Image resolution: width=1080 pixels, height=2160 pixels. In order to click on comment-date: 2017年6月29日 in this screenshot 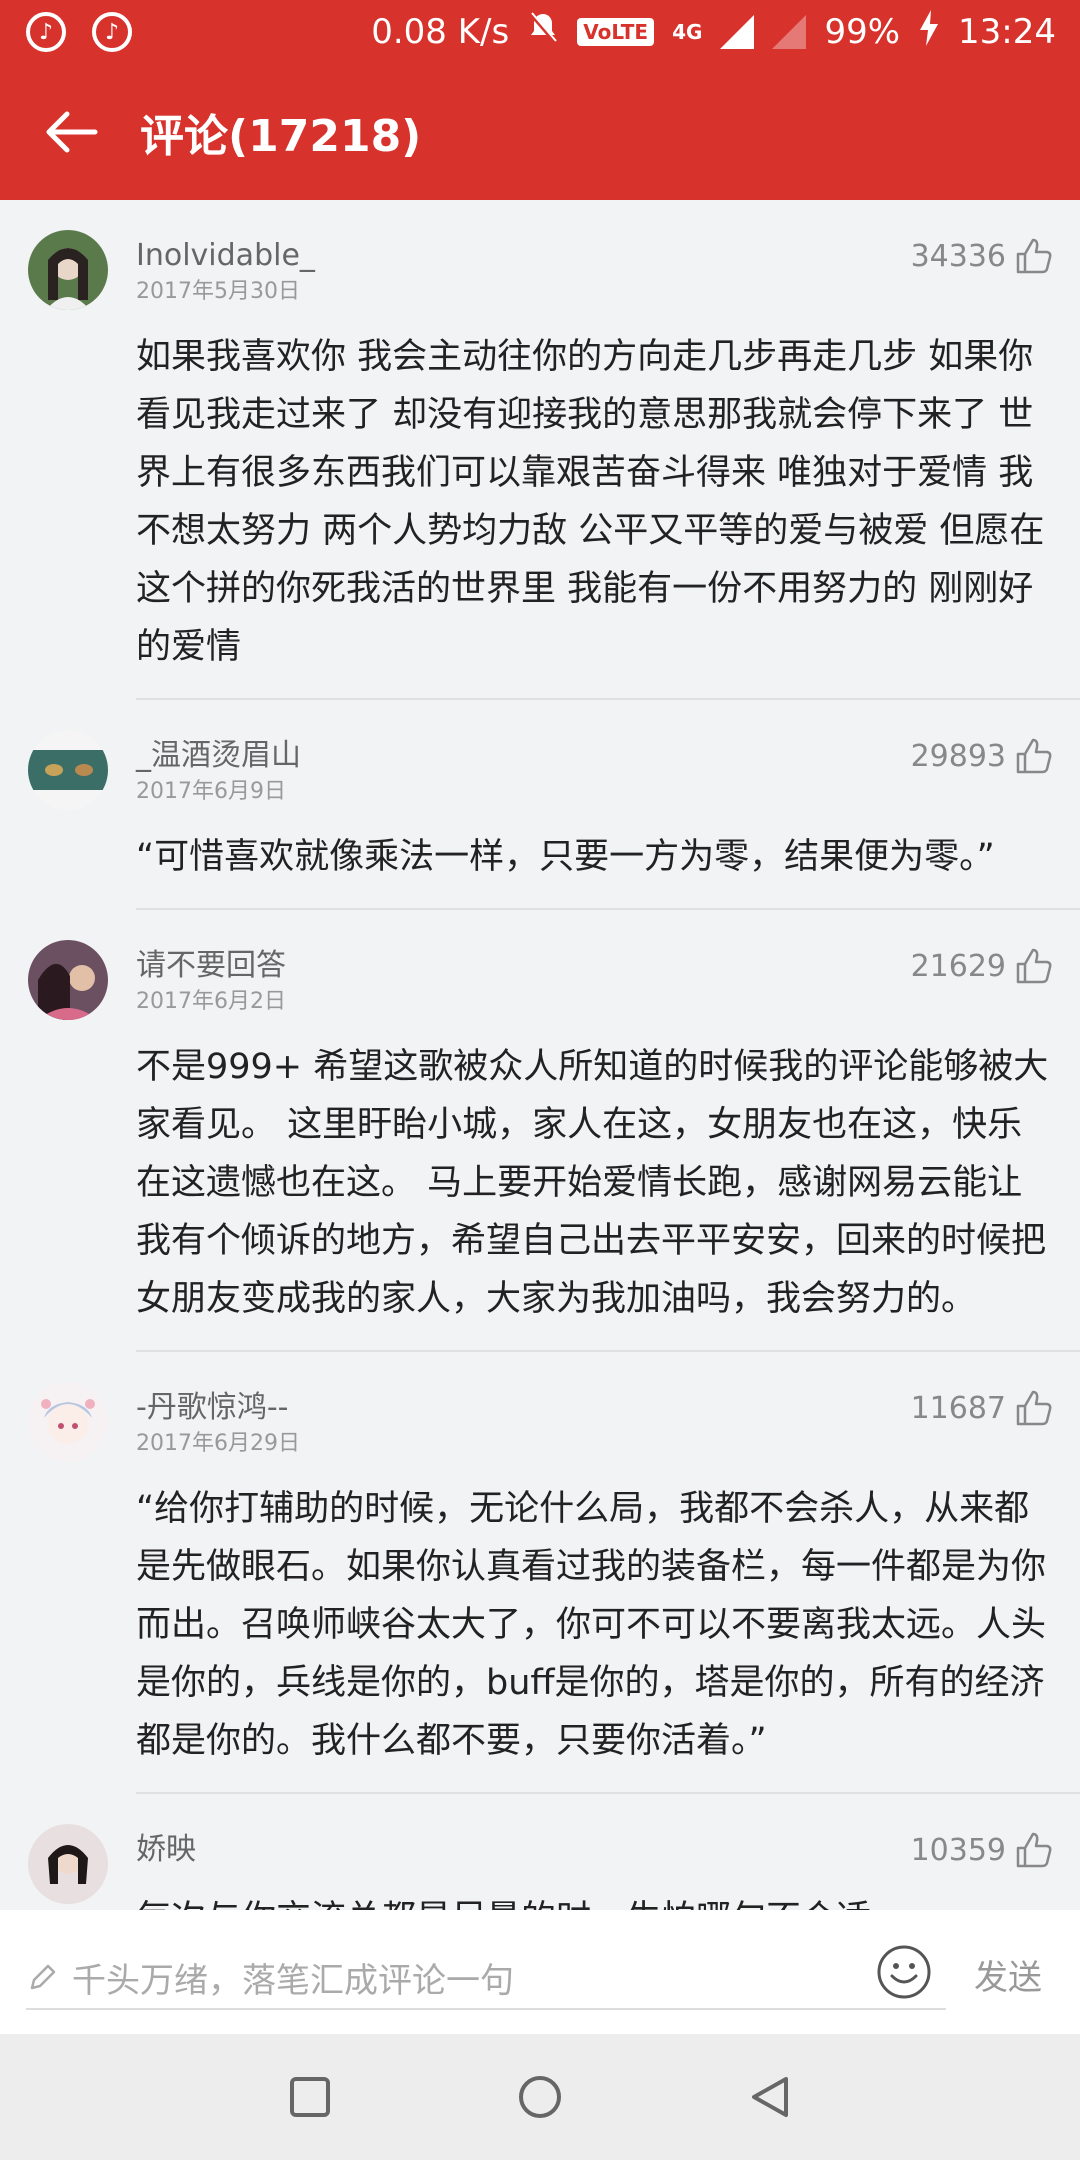, I will do `click(218, 1443)`.